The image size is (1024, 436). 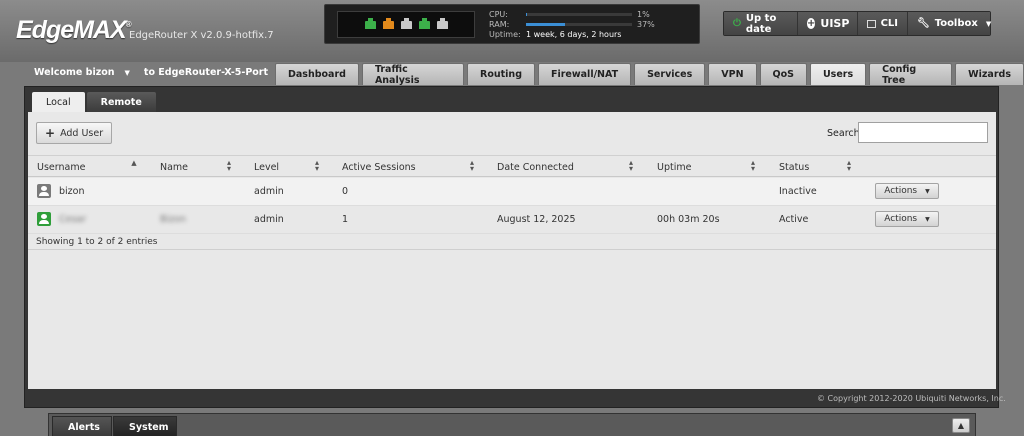 What do you see at coordinates (923, 23) in the screenshot?
I see `wrench-icon: 🔧︎` at bounding box center [923, 23].